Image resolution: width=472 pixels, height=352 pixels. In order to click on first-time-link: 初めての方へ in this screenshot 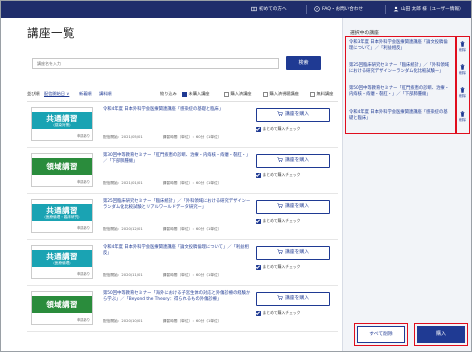, I will do `click(269, 9)`.